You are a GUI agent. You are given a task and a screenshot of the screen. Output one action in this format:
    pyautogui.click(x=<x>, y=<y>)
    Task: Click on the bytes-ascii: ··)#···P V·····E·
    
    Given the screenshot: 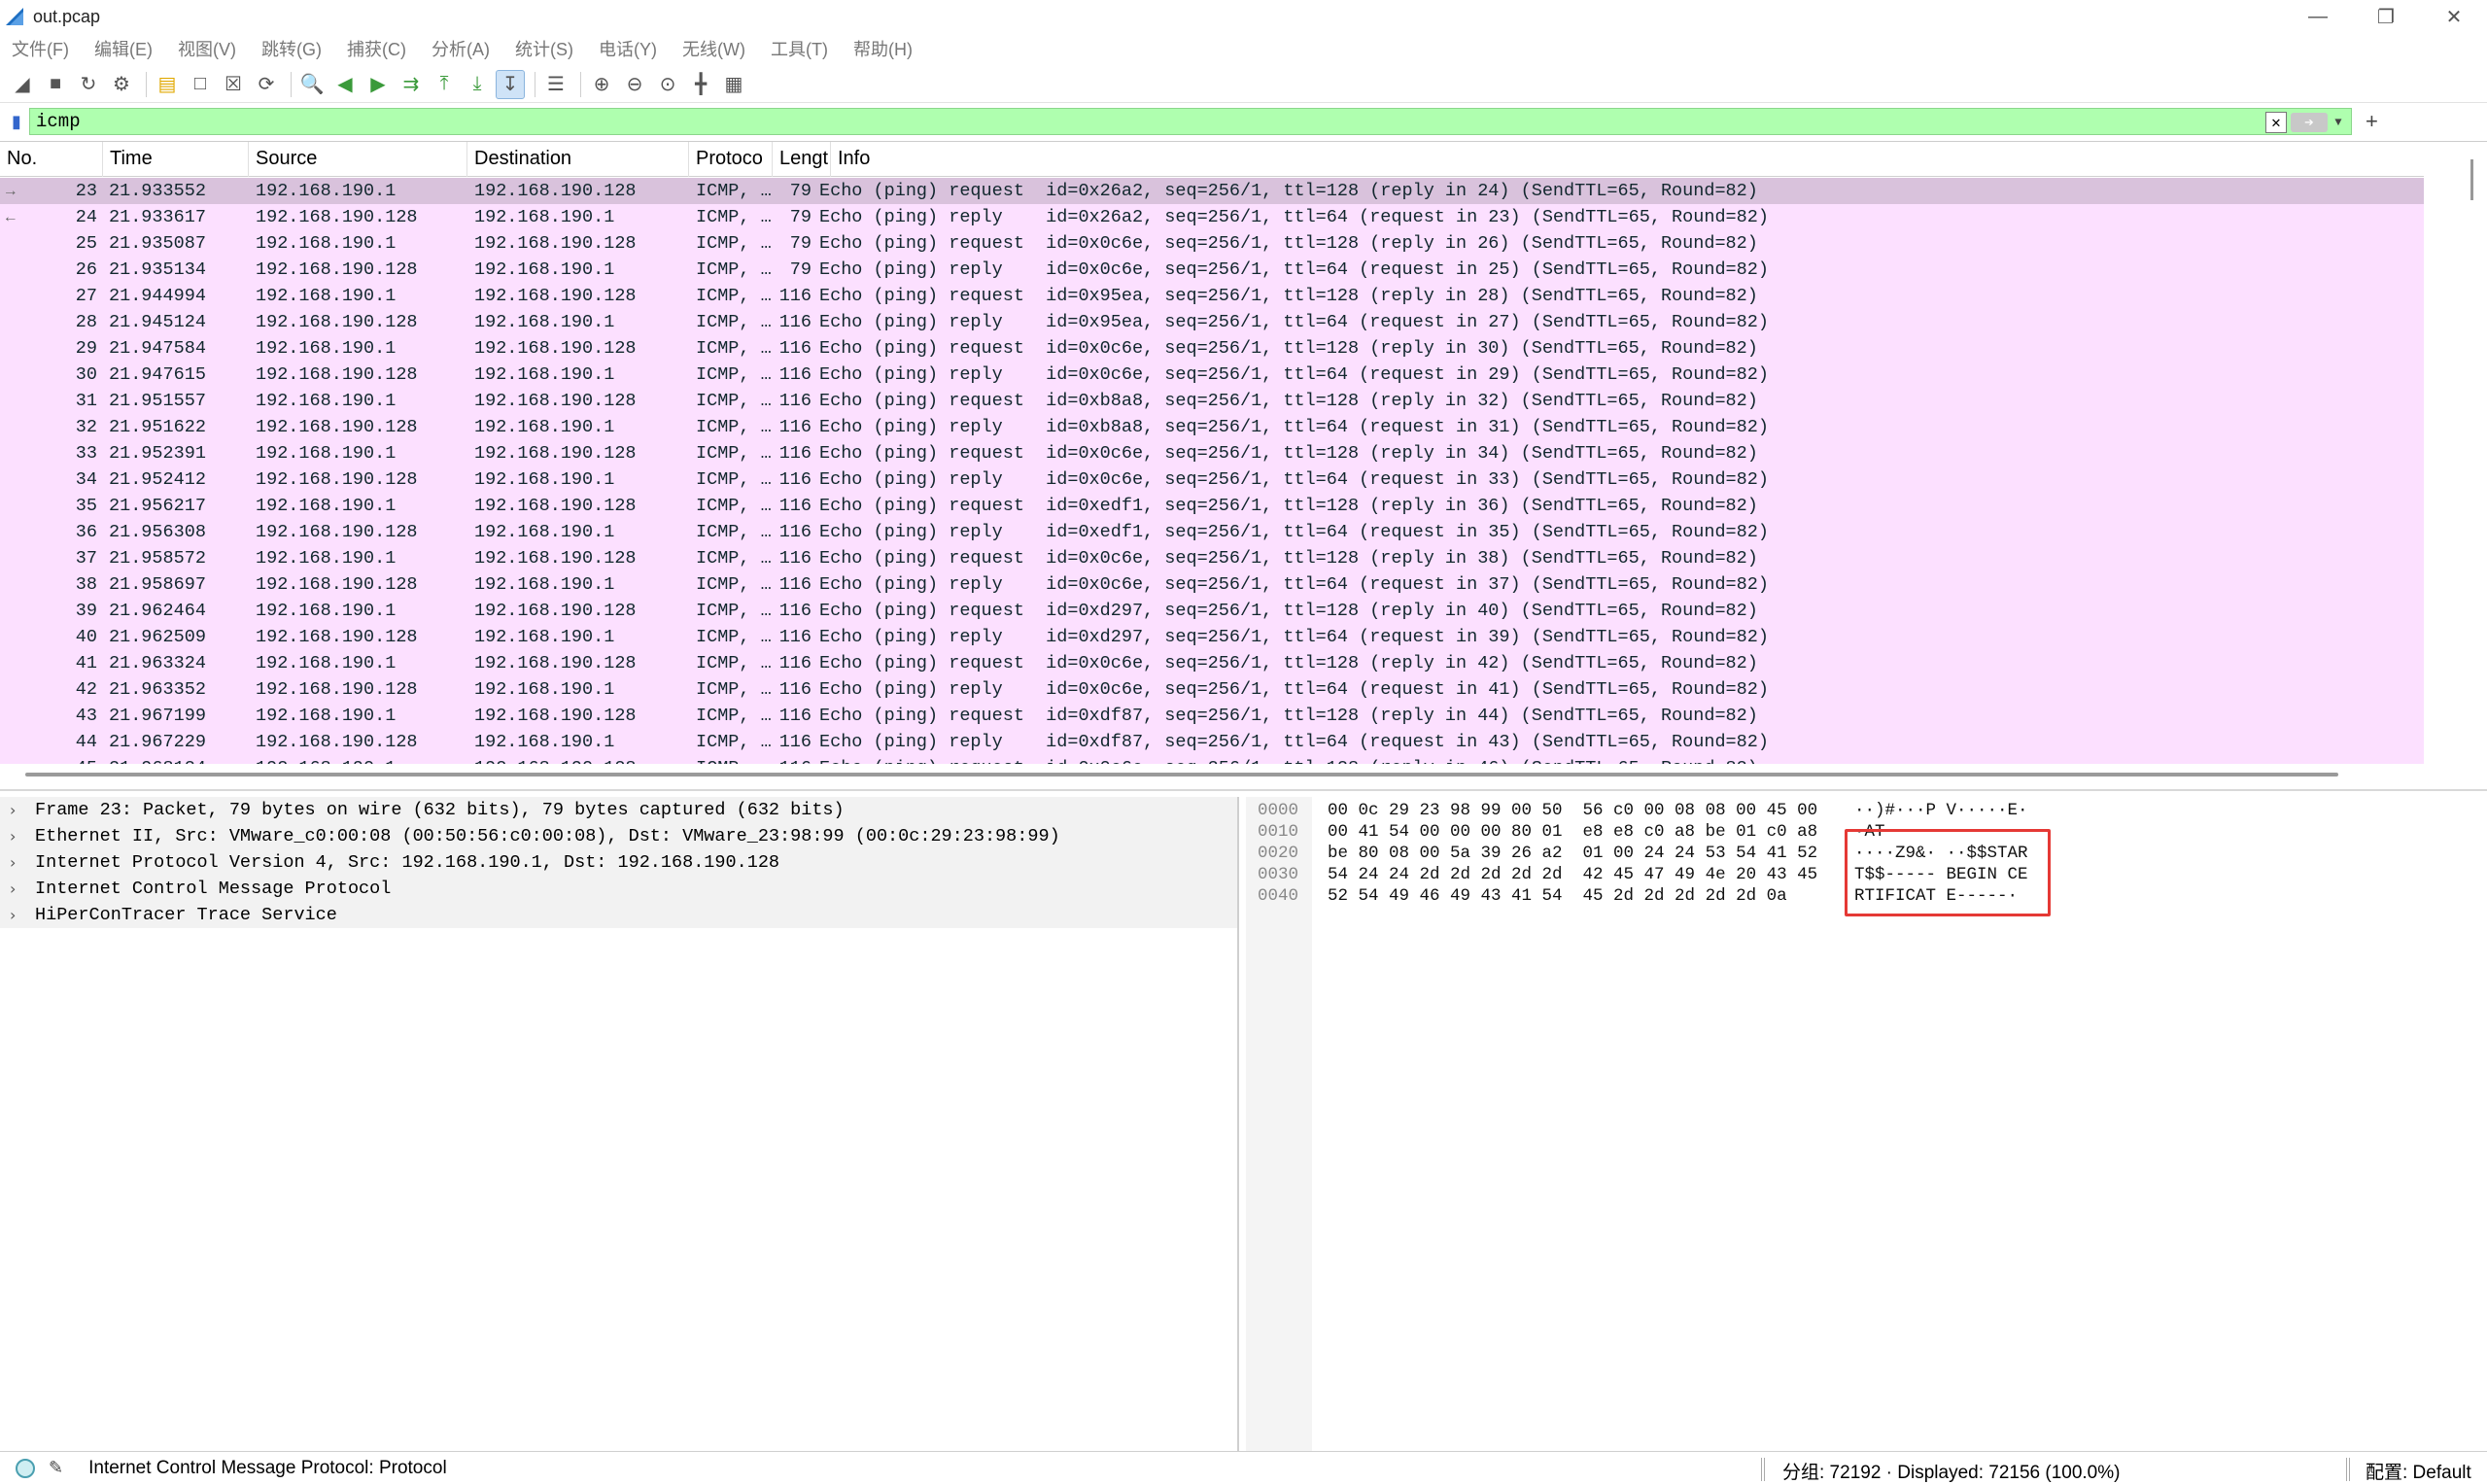 What is the action you would take?
    pyautogui.click(x=1941, y=811)
    